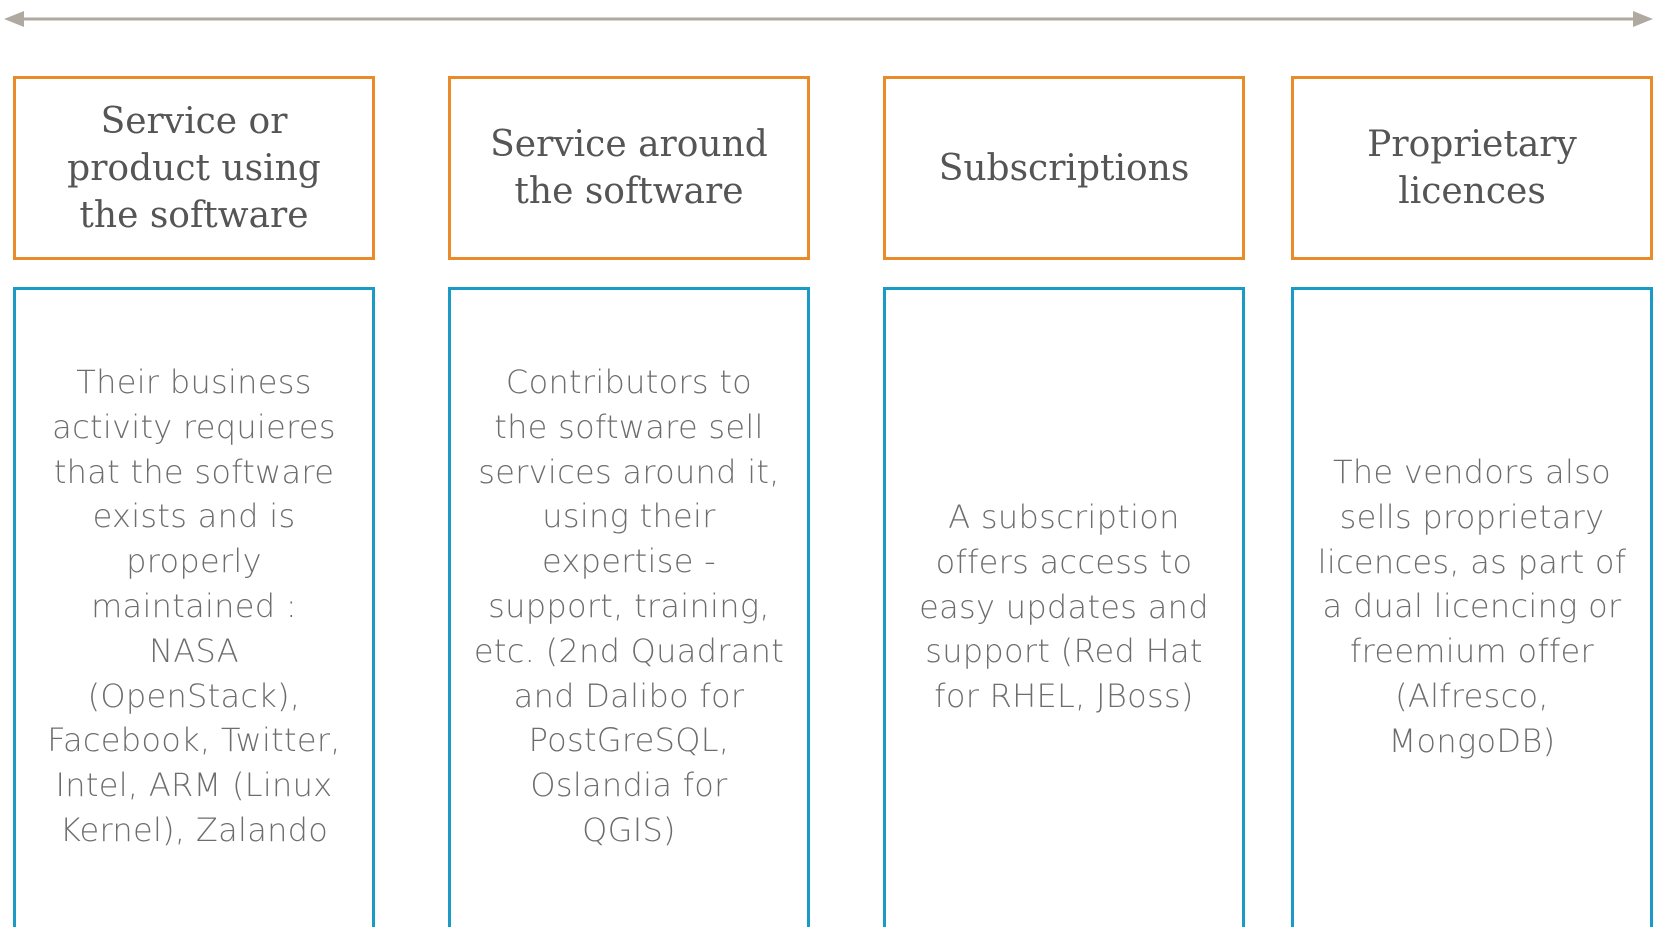 The width and height of the screenshot is (1657, 927). I want to click on heading-text: Proprietary licences, so click(1472, 168).